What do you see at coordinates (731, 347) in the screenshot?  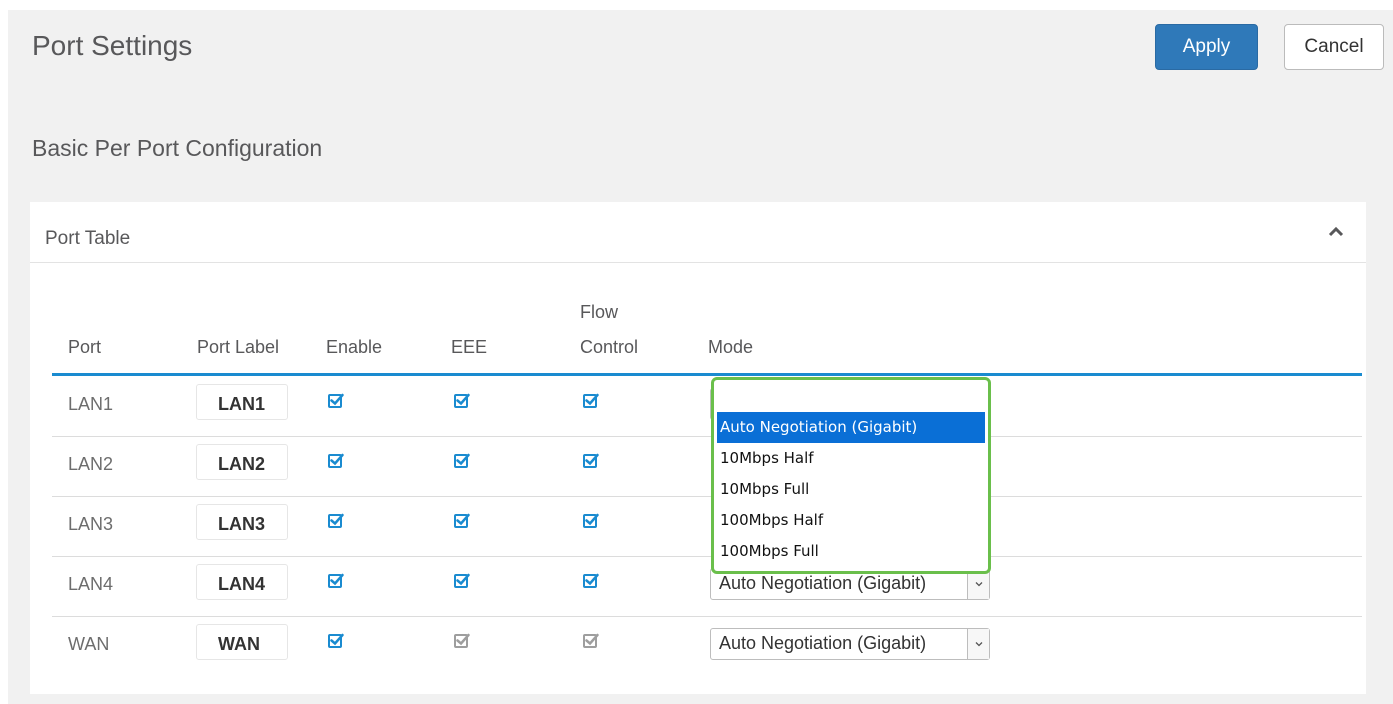 I see `col-header-mode: Mode` at bounding box center [731, 347].